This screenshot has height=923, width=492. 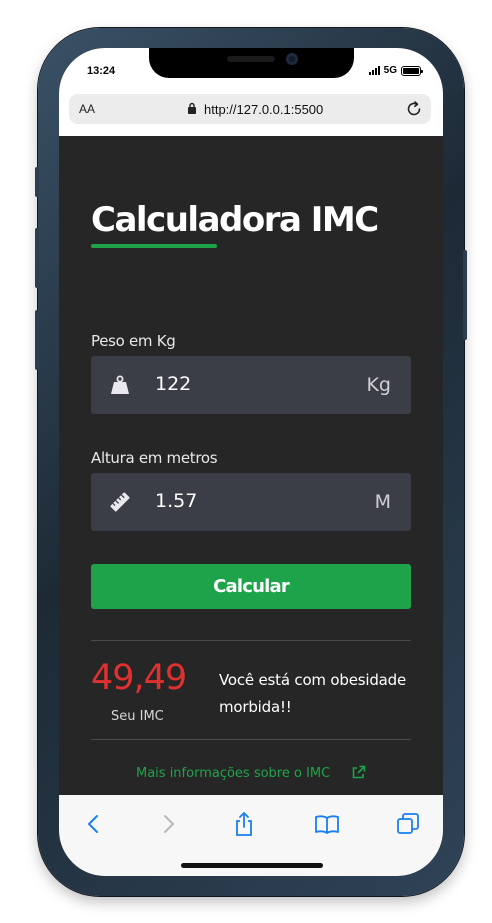 What do you see at coordinates (133, 341) in the screenshot?
I see `weight-label: Peso em Kg` at bounding box center [133, 341].